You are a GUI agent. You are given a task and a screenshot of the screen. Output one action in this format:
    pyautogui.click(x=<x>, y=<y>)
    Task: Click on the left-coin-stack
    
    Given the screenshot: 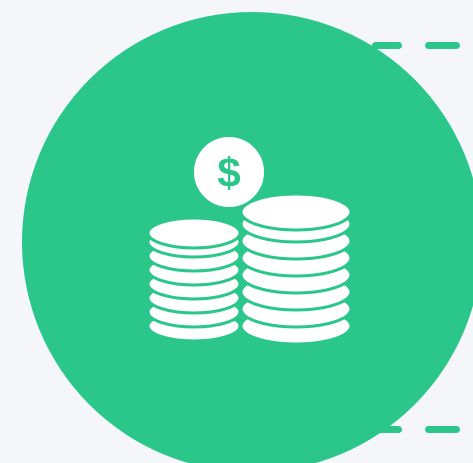 What is the action you would take?
    pyautogui.click(x=194, y=279)
    